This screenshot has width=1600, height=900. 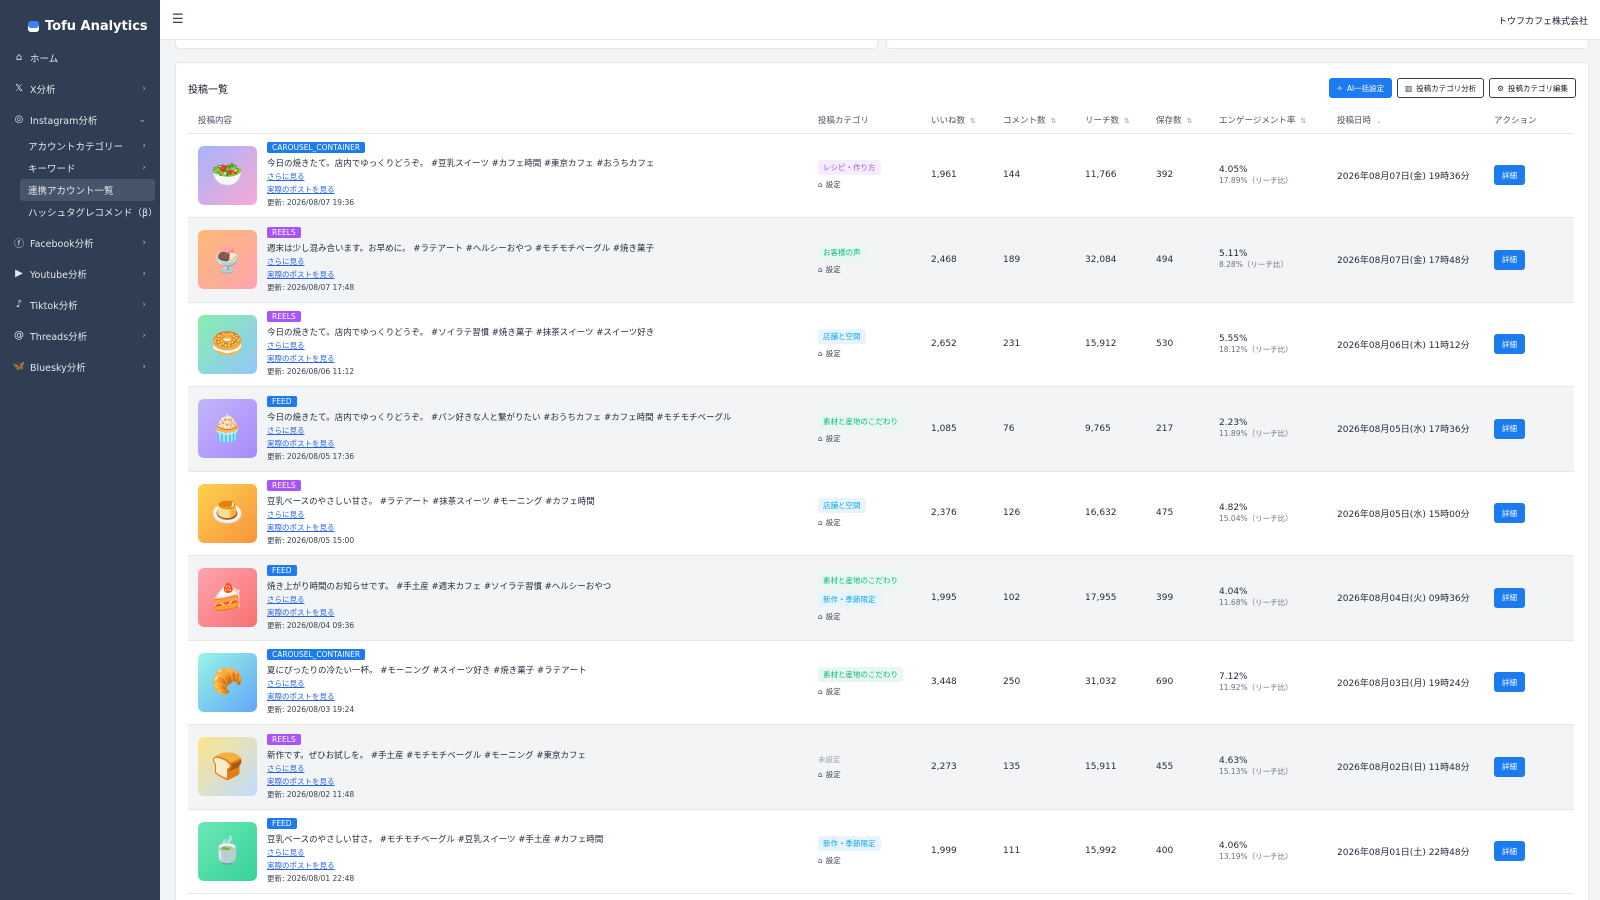 I want to click on sidebar-item-tiktok: ♪ Tiktok分析 ›, so click(x=80, y=304).